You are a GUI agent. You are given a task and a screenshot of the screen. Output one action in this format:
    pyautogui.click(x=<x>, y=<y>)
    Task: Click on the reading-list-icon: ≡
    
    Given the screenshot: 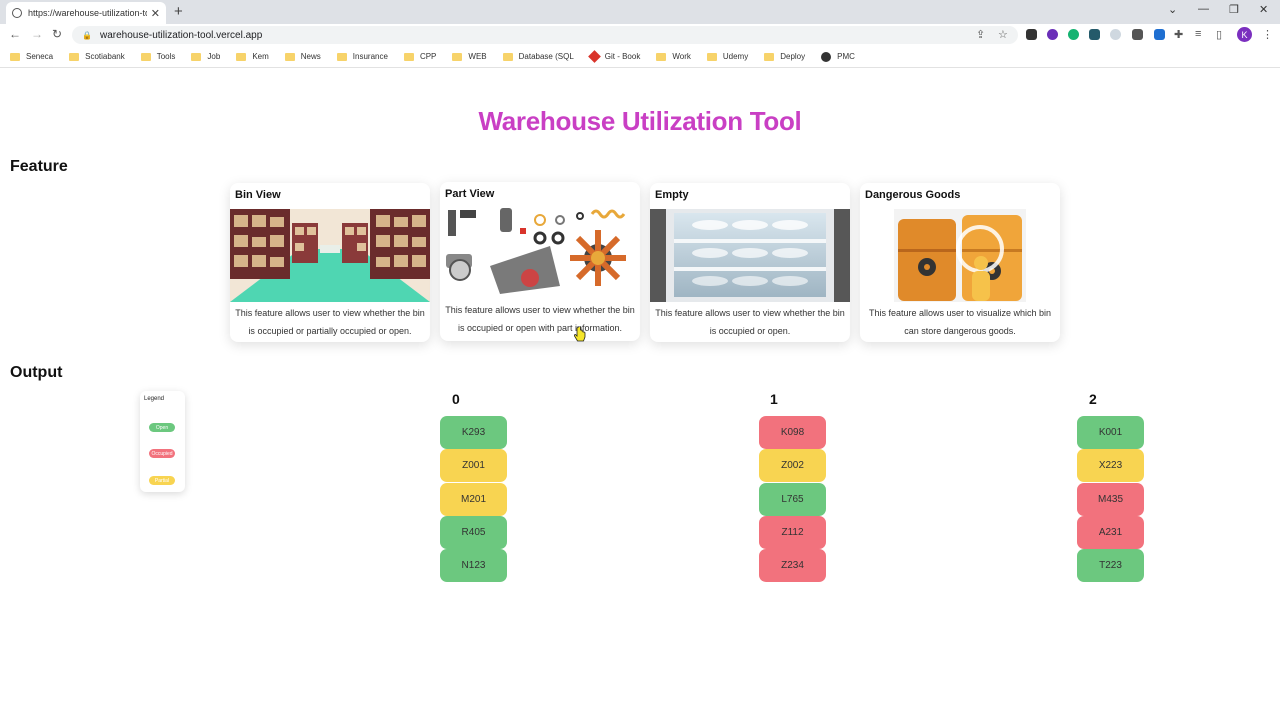 What is the action you would take?
    pyautogui.click(x=1198, y=34)
    